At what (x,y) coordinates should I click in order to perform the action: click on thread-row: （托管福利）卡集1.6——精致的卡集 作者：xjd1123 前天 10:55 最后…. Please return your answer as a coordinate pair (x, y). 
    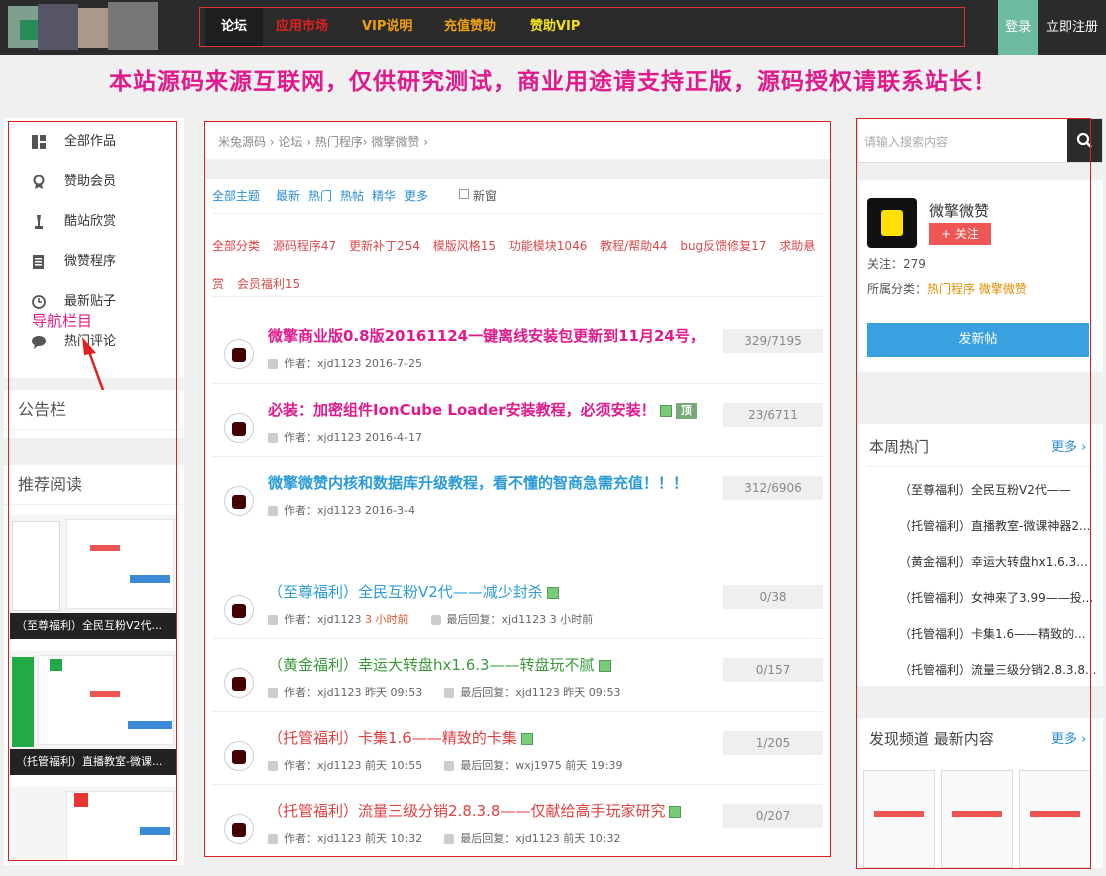
    Looking at the image, I should click on (521, 762).